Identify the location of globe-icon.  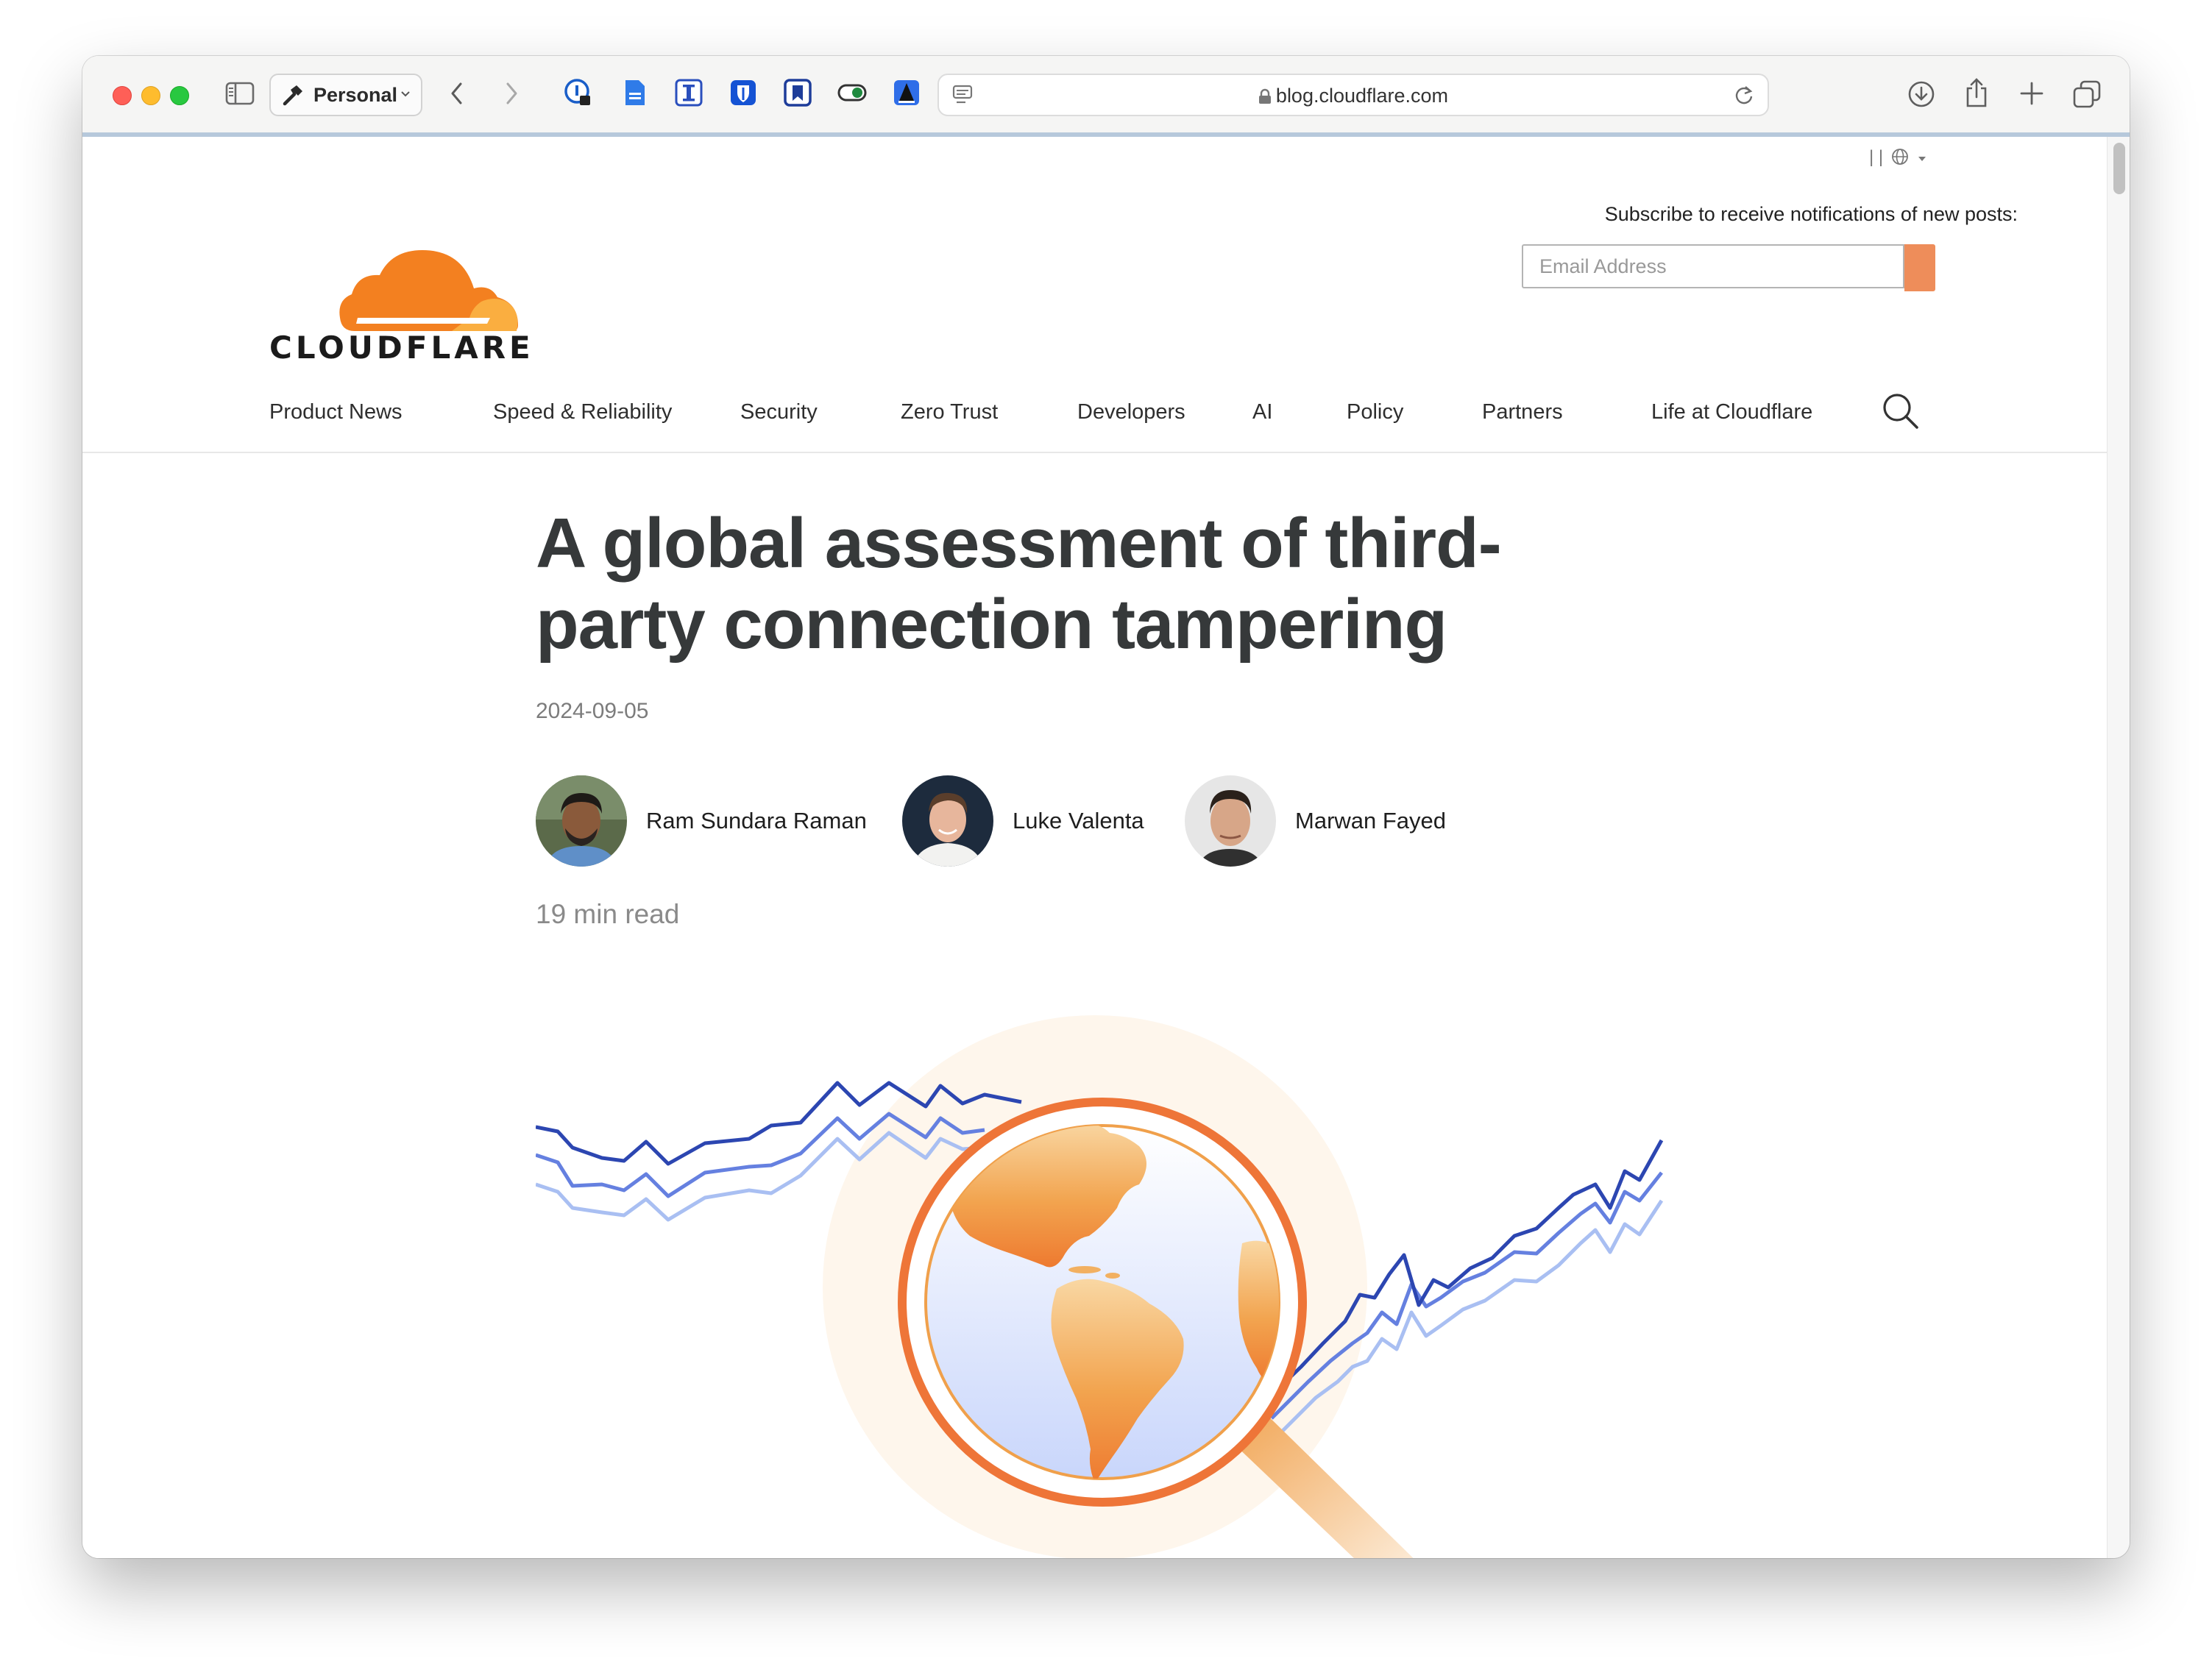
(1900, 157).